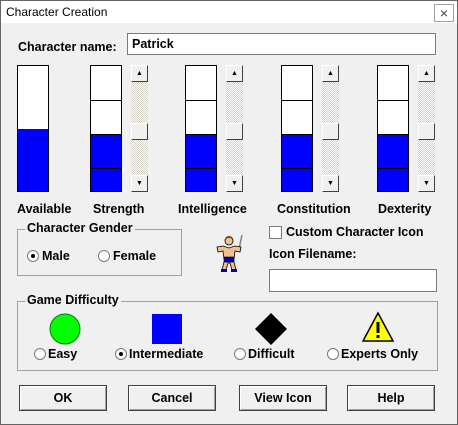 Image resolution: width=458 pixels, height=425 pixels. Describe the element at coordinates (234, 131) in the screenshot. I see `intelligence-thumb` at that location.